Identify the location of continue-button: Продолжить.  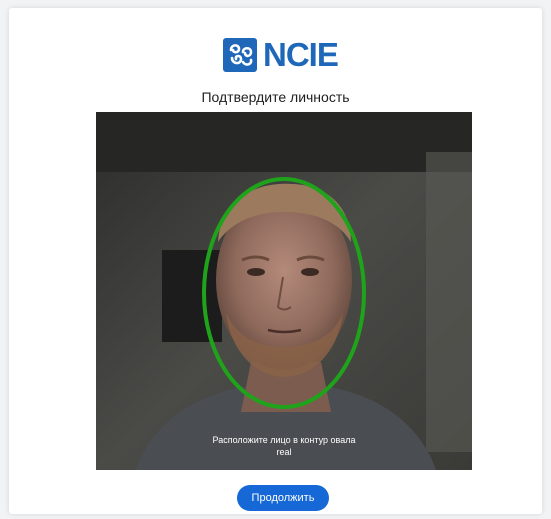
(283, 498).